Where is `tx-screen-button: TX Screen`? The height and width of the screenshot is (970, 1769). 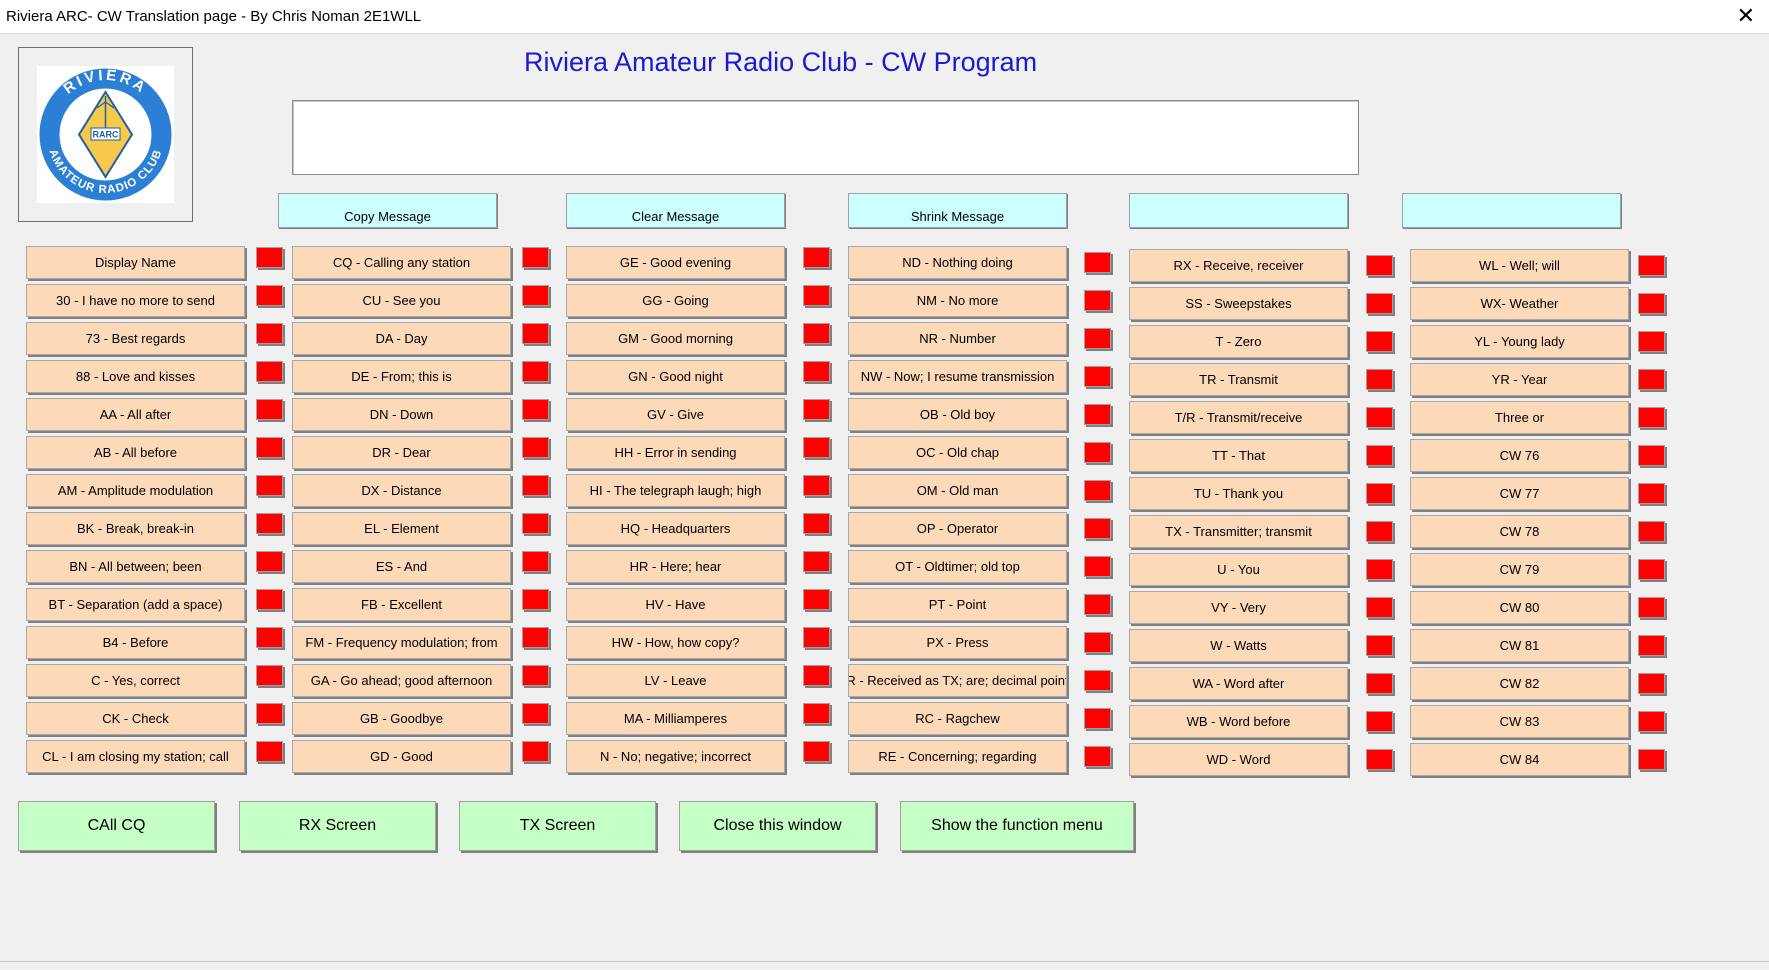
tx-screen-button: TX Screen is located at coordinates (557, 826).